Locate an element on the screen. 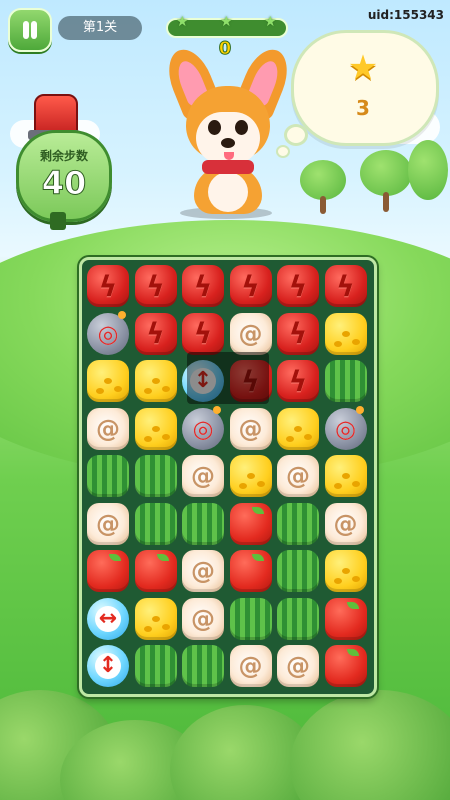 This screenshot has height=800, width=450. vertical-arrow-booster is located at coordinates (108, 666).